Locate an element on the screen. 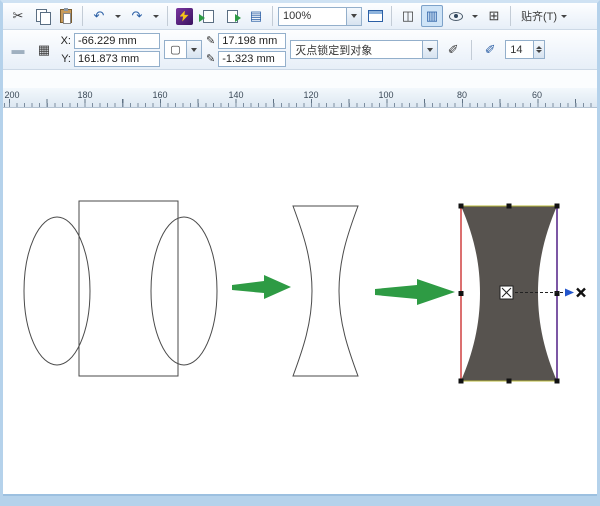  ruler-label: 140 is located at coordinates (236, 95).